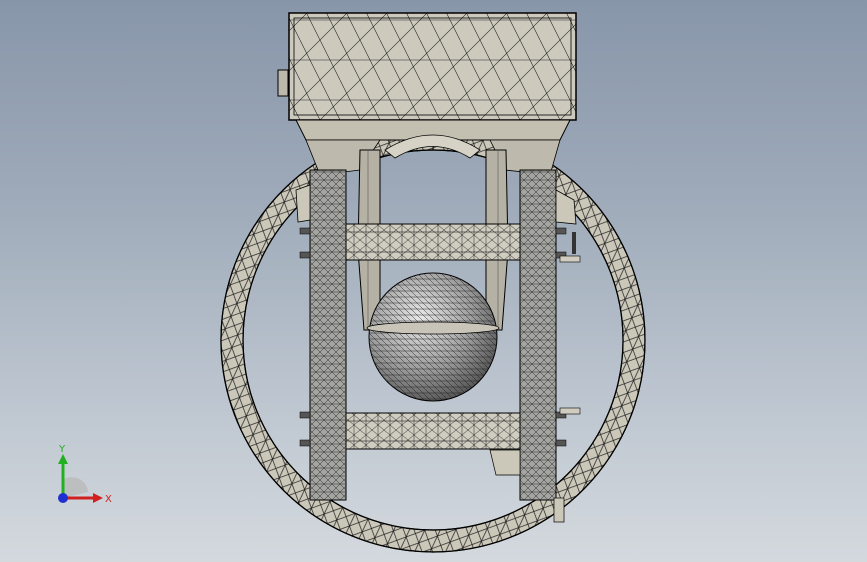 The image size is (867, 562). I want to click on lower-crossbar, so click(433, 431).